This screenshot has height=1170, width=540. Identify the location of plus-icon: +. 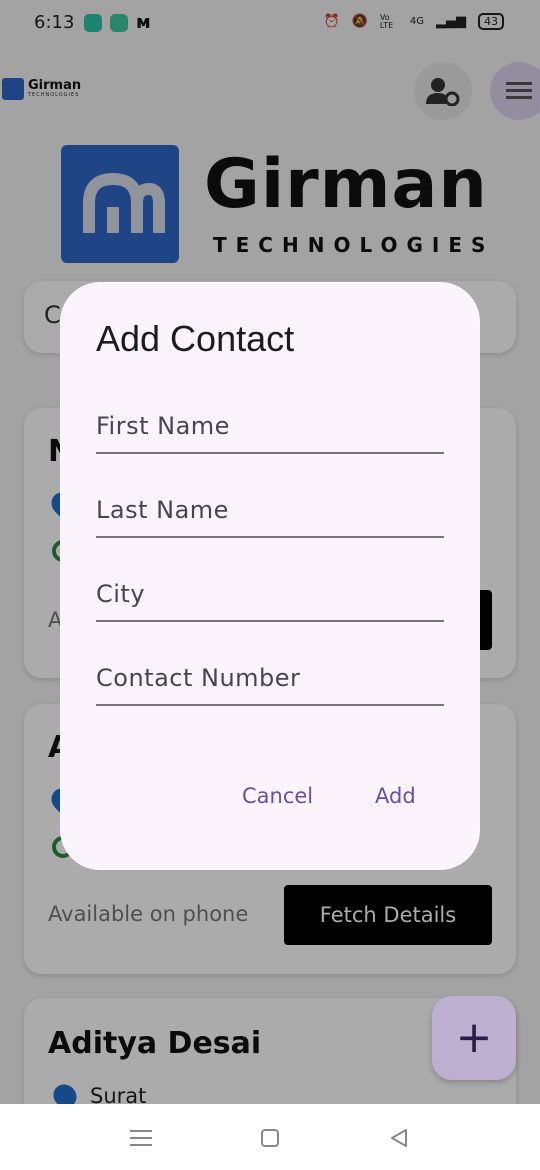
(474, 1037).